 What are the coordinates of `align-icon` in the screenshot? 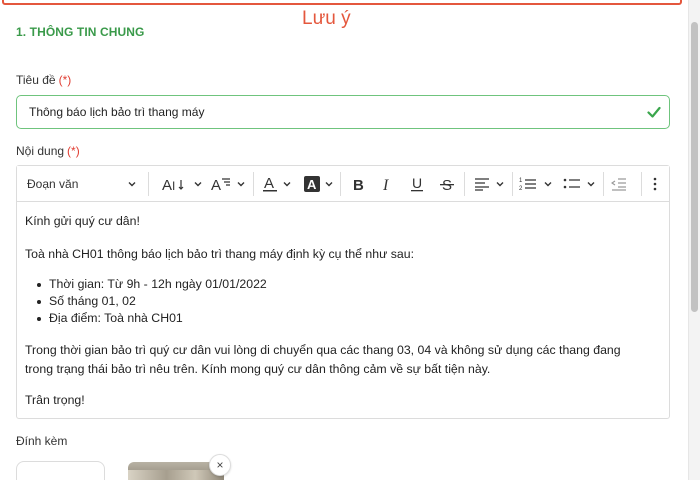 It's located at (482, 184).